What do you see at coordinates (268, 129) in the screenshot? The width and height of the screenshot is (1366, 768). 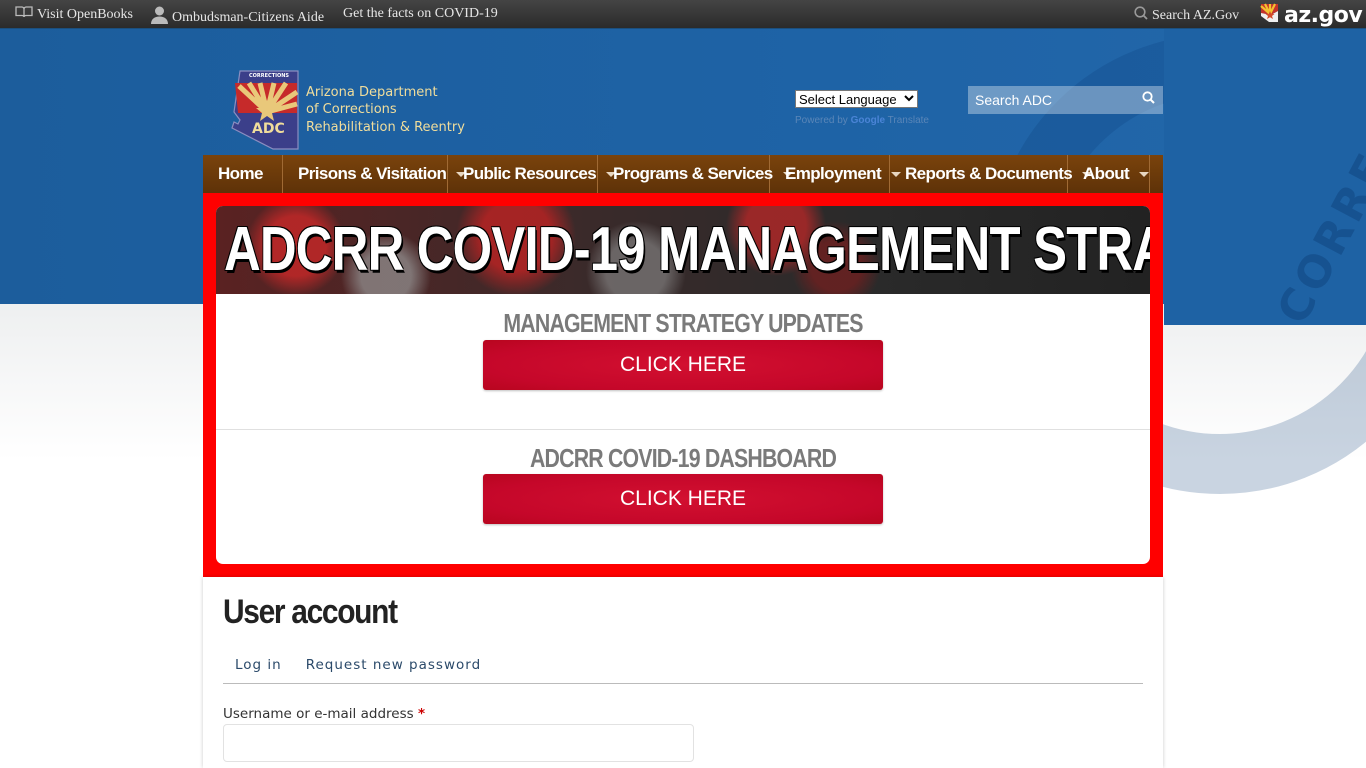 I see `badge-bottom-text: ADC` at bounding box center [268, 129].